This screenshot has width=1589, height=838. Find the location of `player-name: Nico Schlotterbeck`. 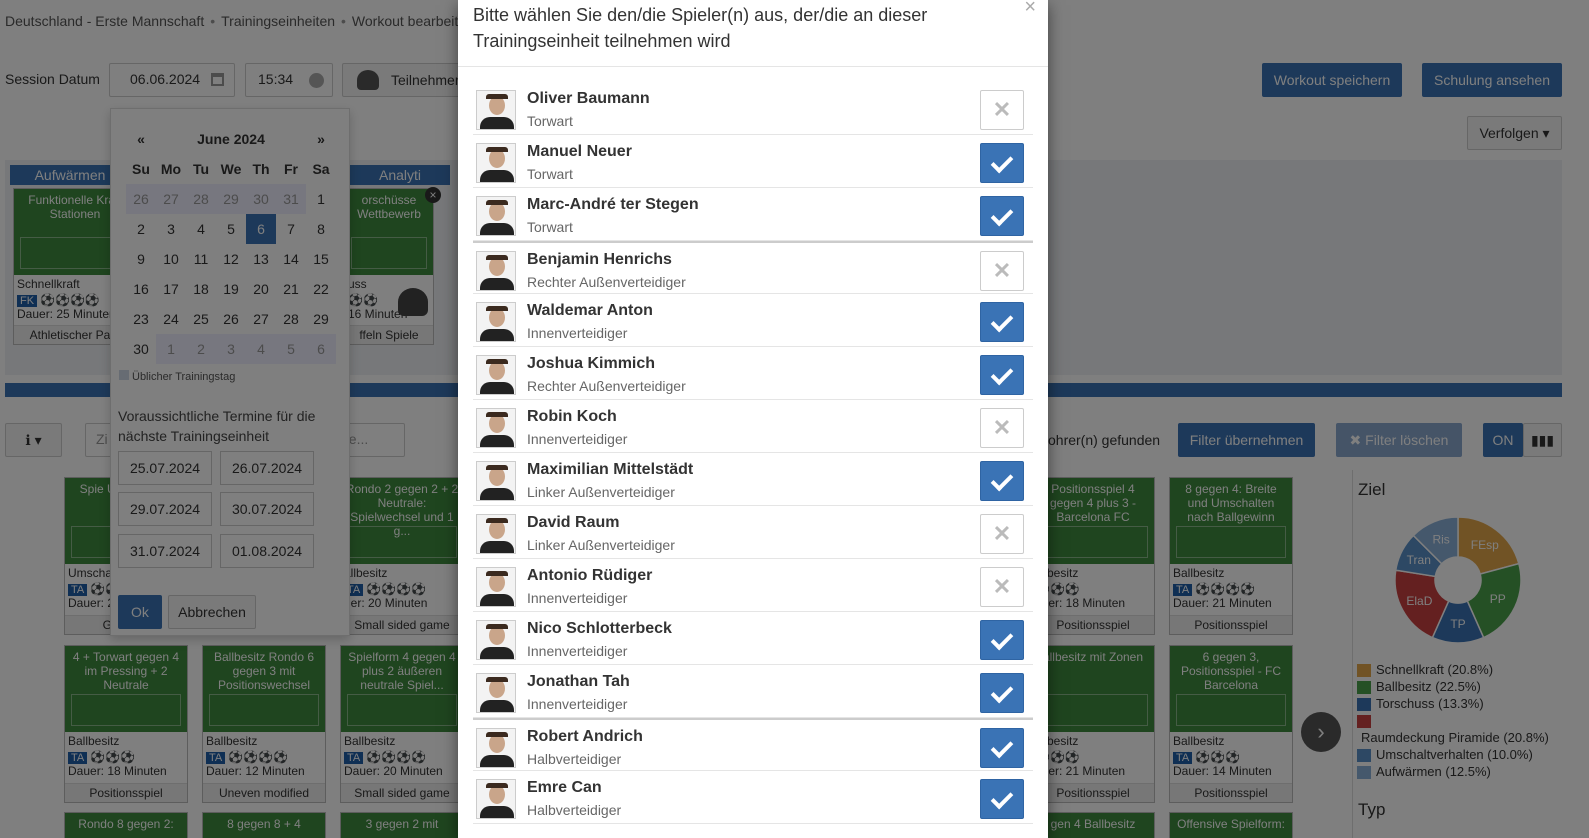

player-name: Nico Schlotterbeck is located at coordinates (599, 628).